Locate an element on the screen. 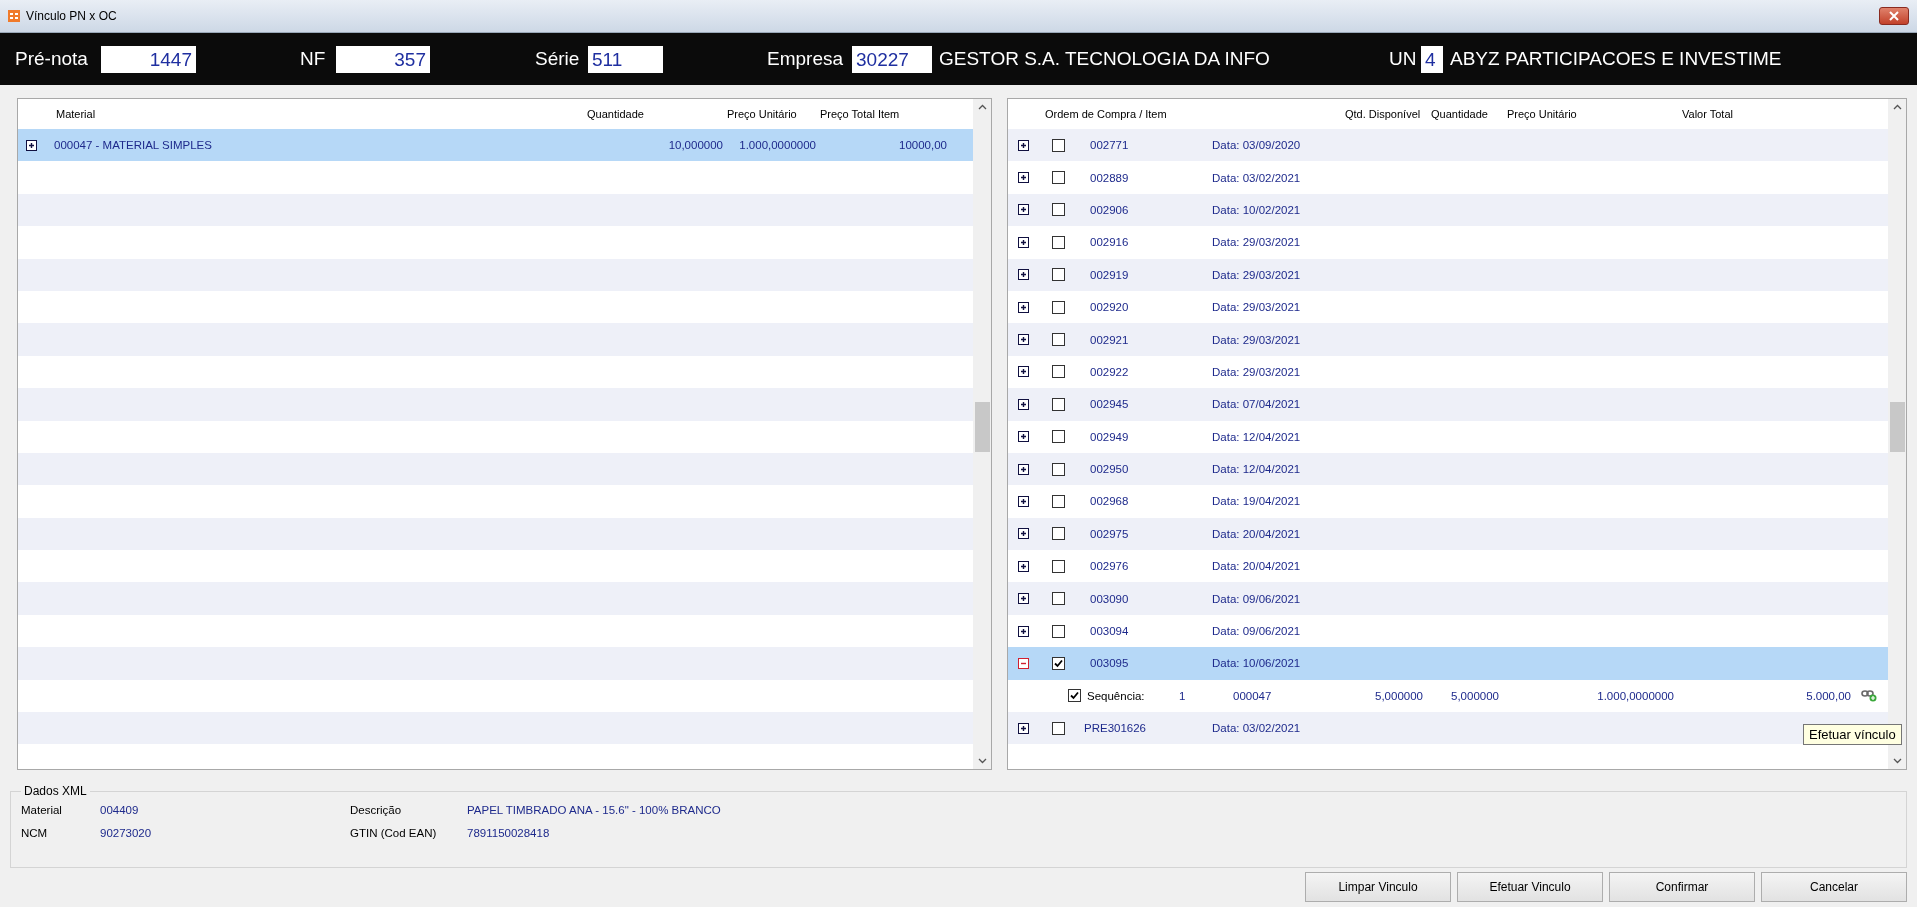  table-row: 002949 Data: 12/04/2021 is located at coordinates (1448, 436).